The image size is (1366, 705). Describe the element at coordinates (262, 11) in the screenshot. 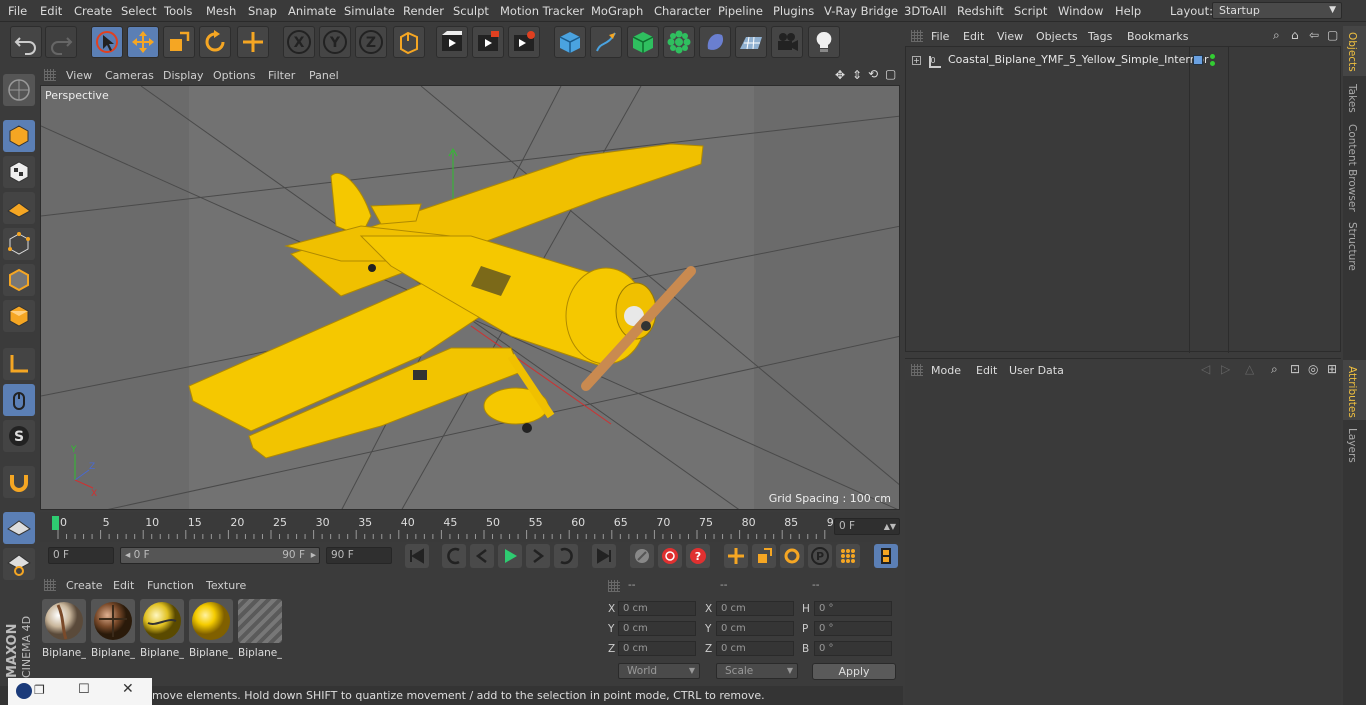

I see `menu-snap: Snap` at that location.